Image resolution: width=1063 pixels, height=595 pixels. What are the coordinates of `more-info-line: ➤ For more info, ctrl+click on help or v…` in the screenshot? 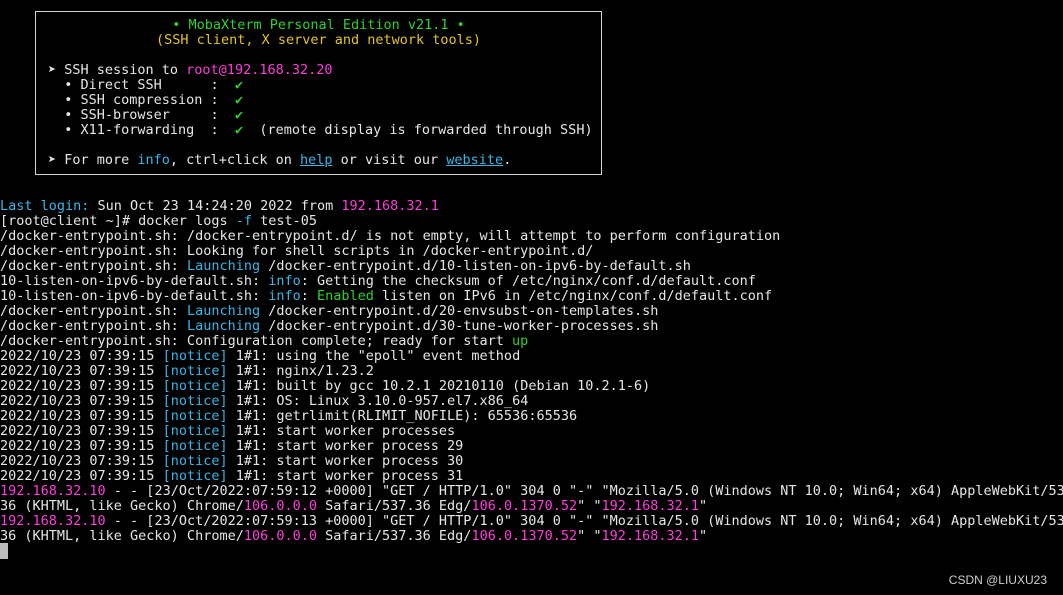 It's located at (279, 160).